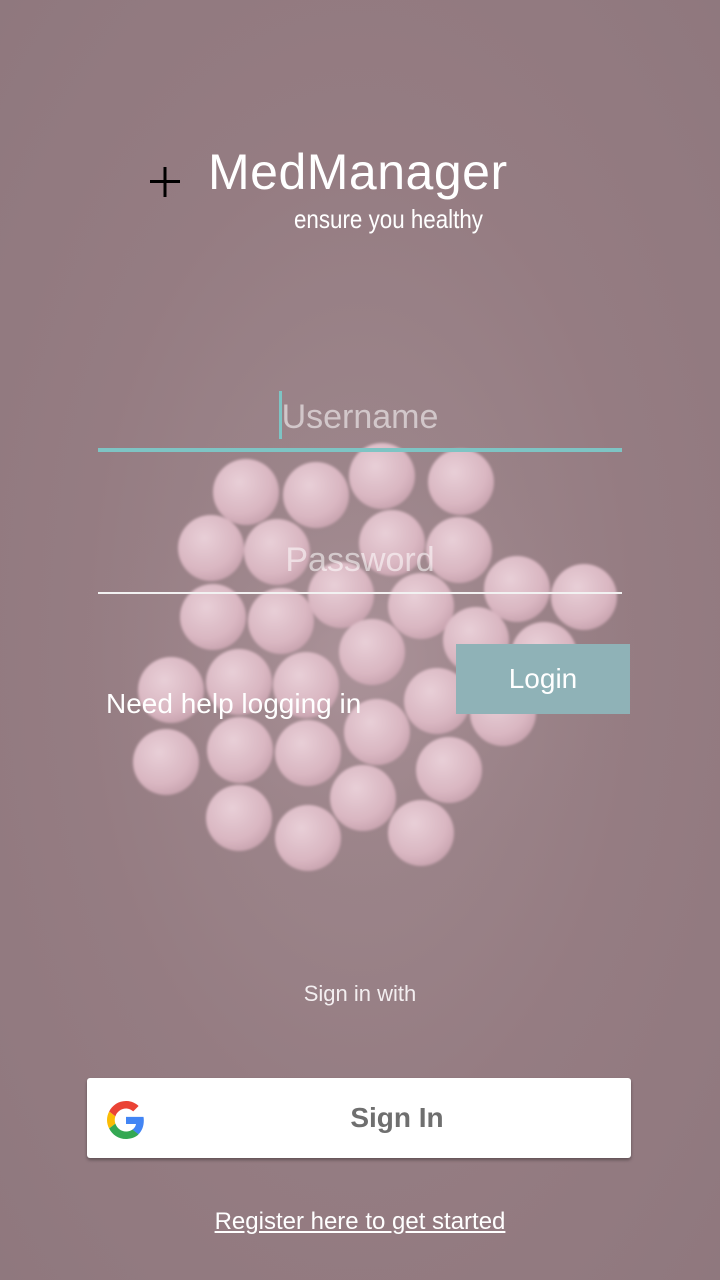 This screenshot has height=1280, width=720. Describe the element at coordinates (358, 172) in the screenshot. I see `app-title: MedManager` at that location.